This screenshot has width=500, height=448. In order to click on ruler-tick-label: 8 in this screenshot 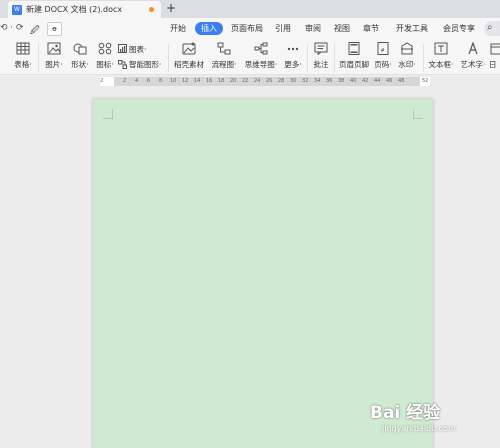, I will do `click(161, 81)`.